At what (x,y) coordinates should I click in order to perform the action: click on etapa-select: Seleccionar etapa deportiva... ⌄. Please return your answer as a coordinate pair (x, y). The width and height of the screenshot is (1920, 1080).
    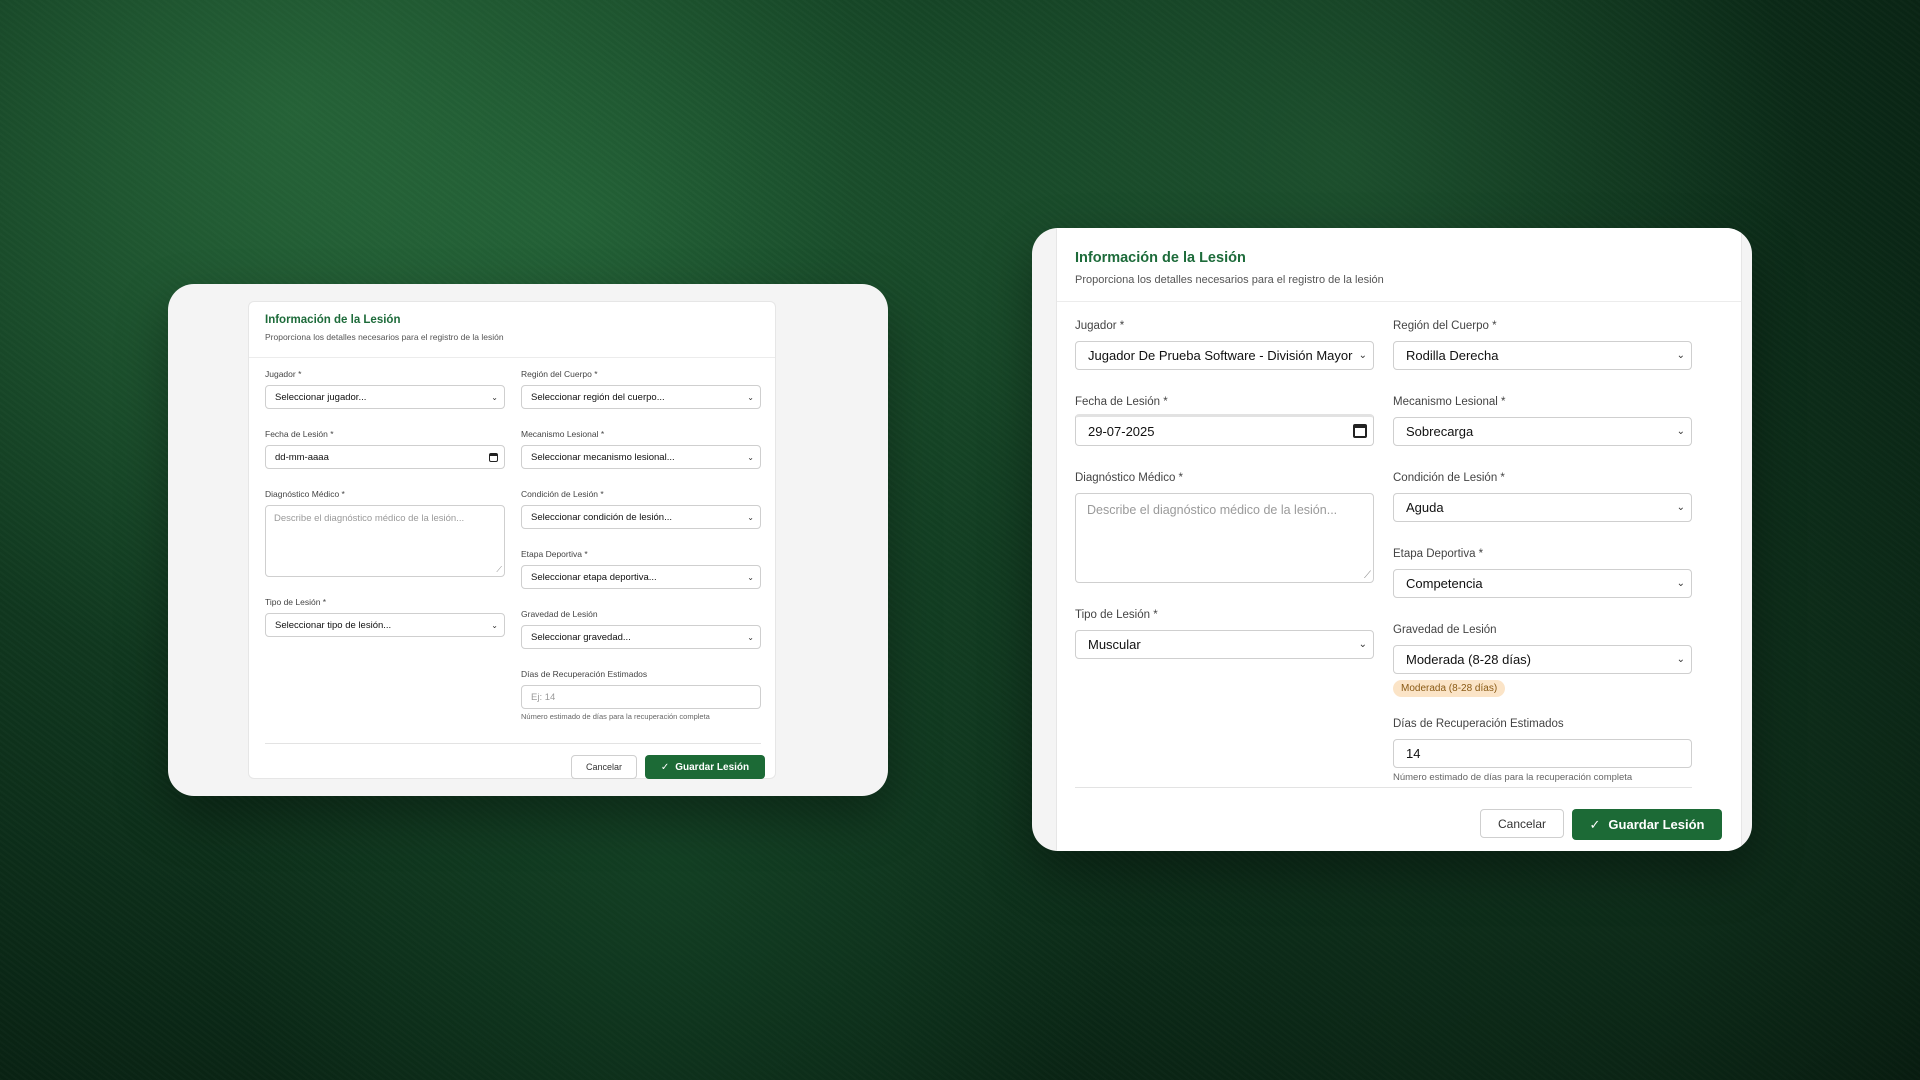
    Looking at the image, I should click on (641, 577).